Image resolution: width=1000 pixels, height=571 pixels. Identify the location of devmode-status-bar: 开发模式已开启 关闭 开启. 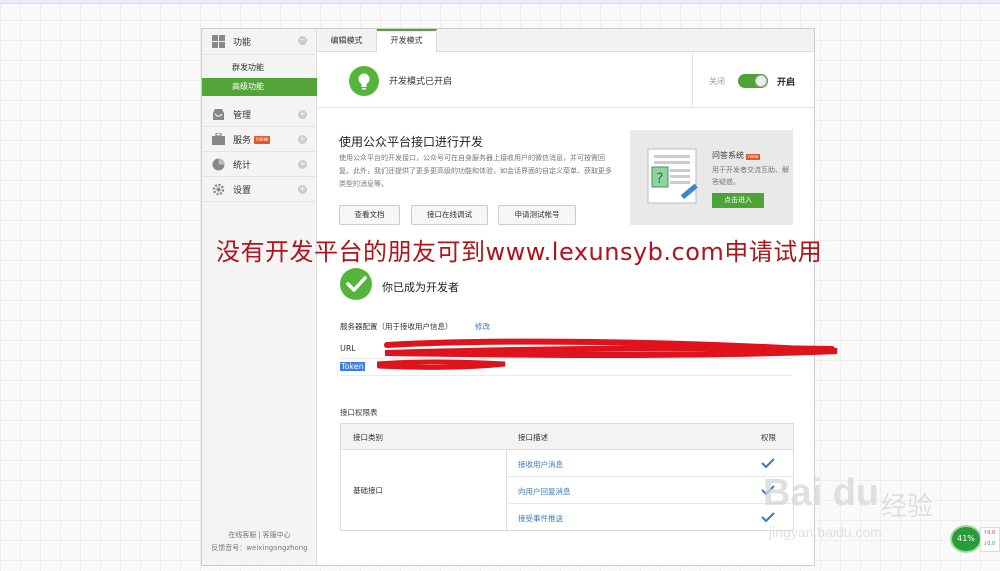
(565, 80).